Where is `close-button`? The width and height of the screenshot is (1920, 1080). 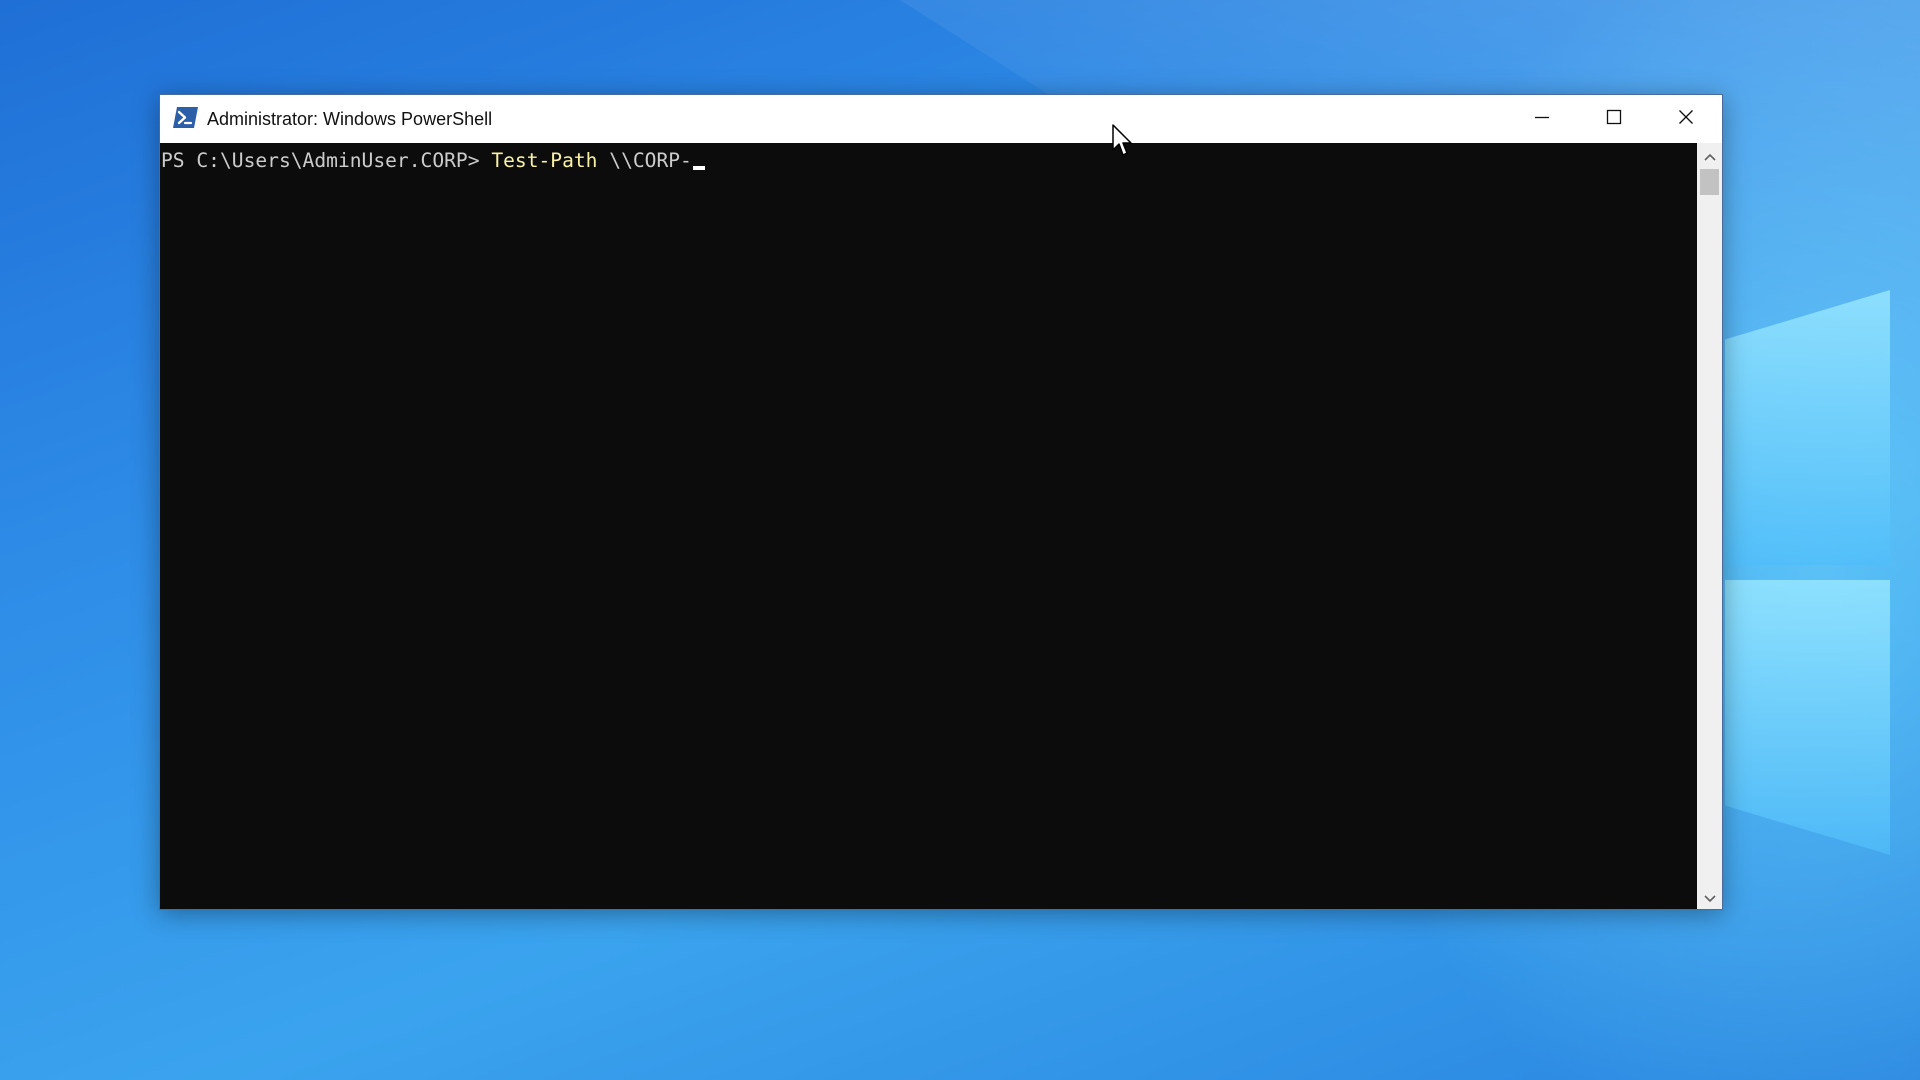
close-button is located at coordinates (1686, 119).